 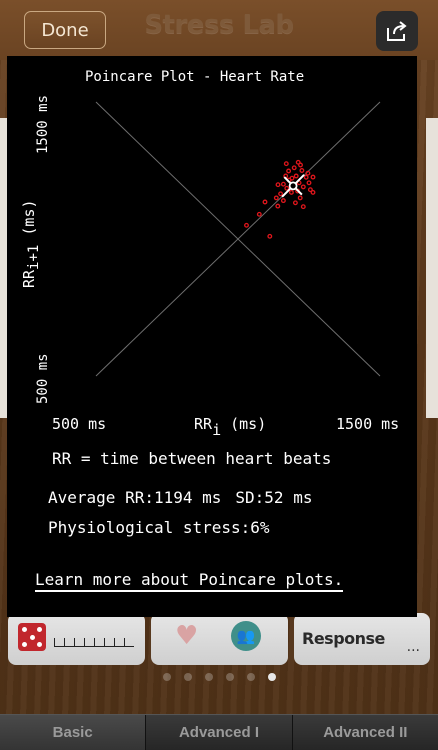 I want to click on x-tick-left: 500 ms, so click(x=79, y=424).